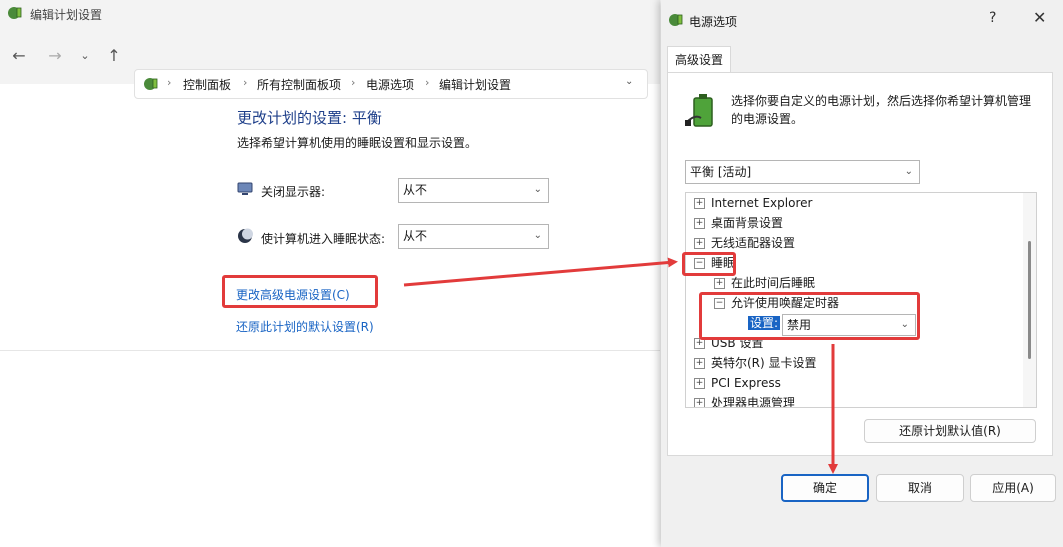 The height and width of the screenshot is (547, 1063). Describe the element at coordinates (764, 363) in the screenshot. I see `tree-item-label: 英特尔(R) 显卡设置` at that location.